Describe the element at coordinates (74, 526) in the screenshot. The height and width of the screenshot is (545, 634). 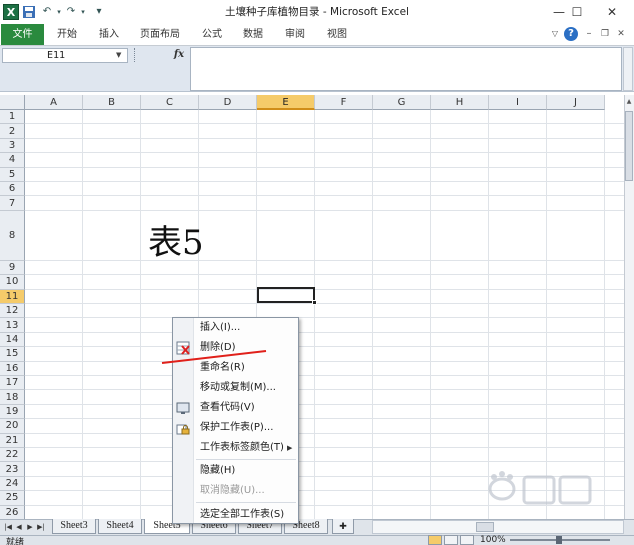
I see `sheet-tab-sheet3: Sheet3` at that location.